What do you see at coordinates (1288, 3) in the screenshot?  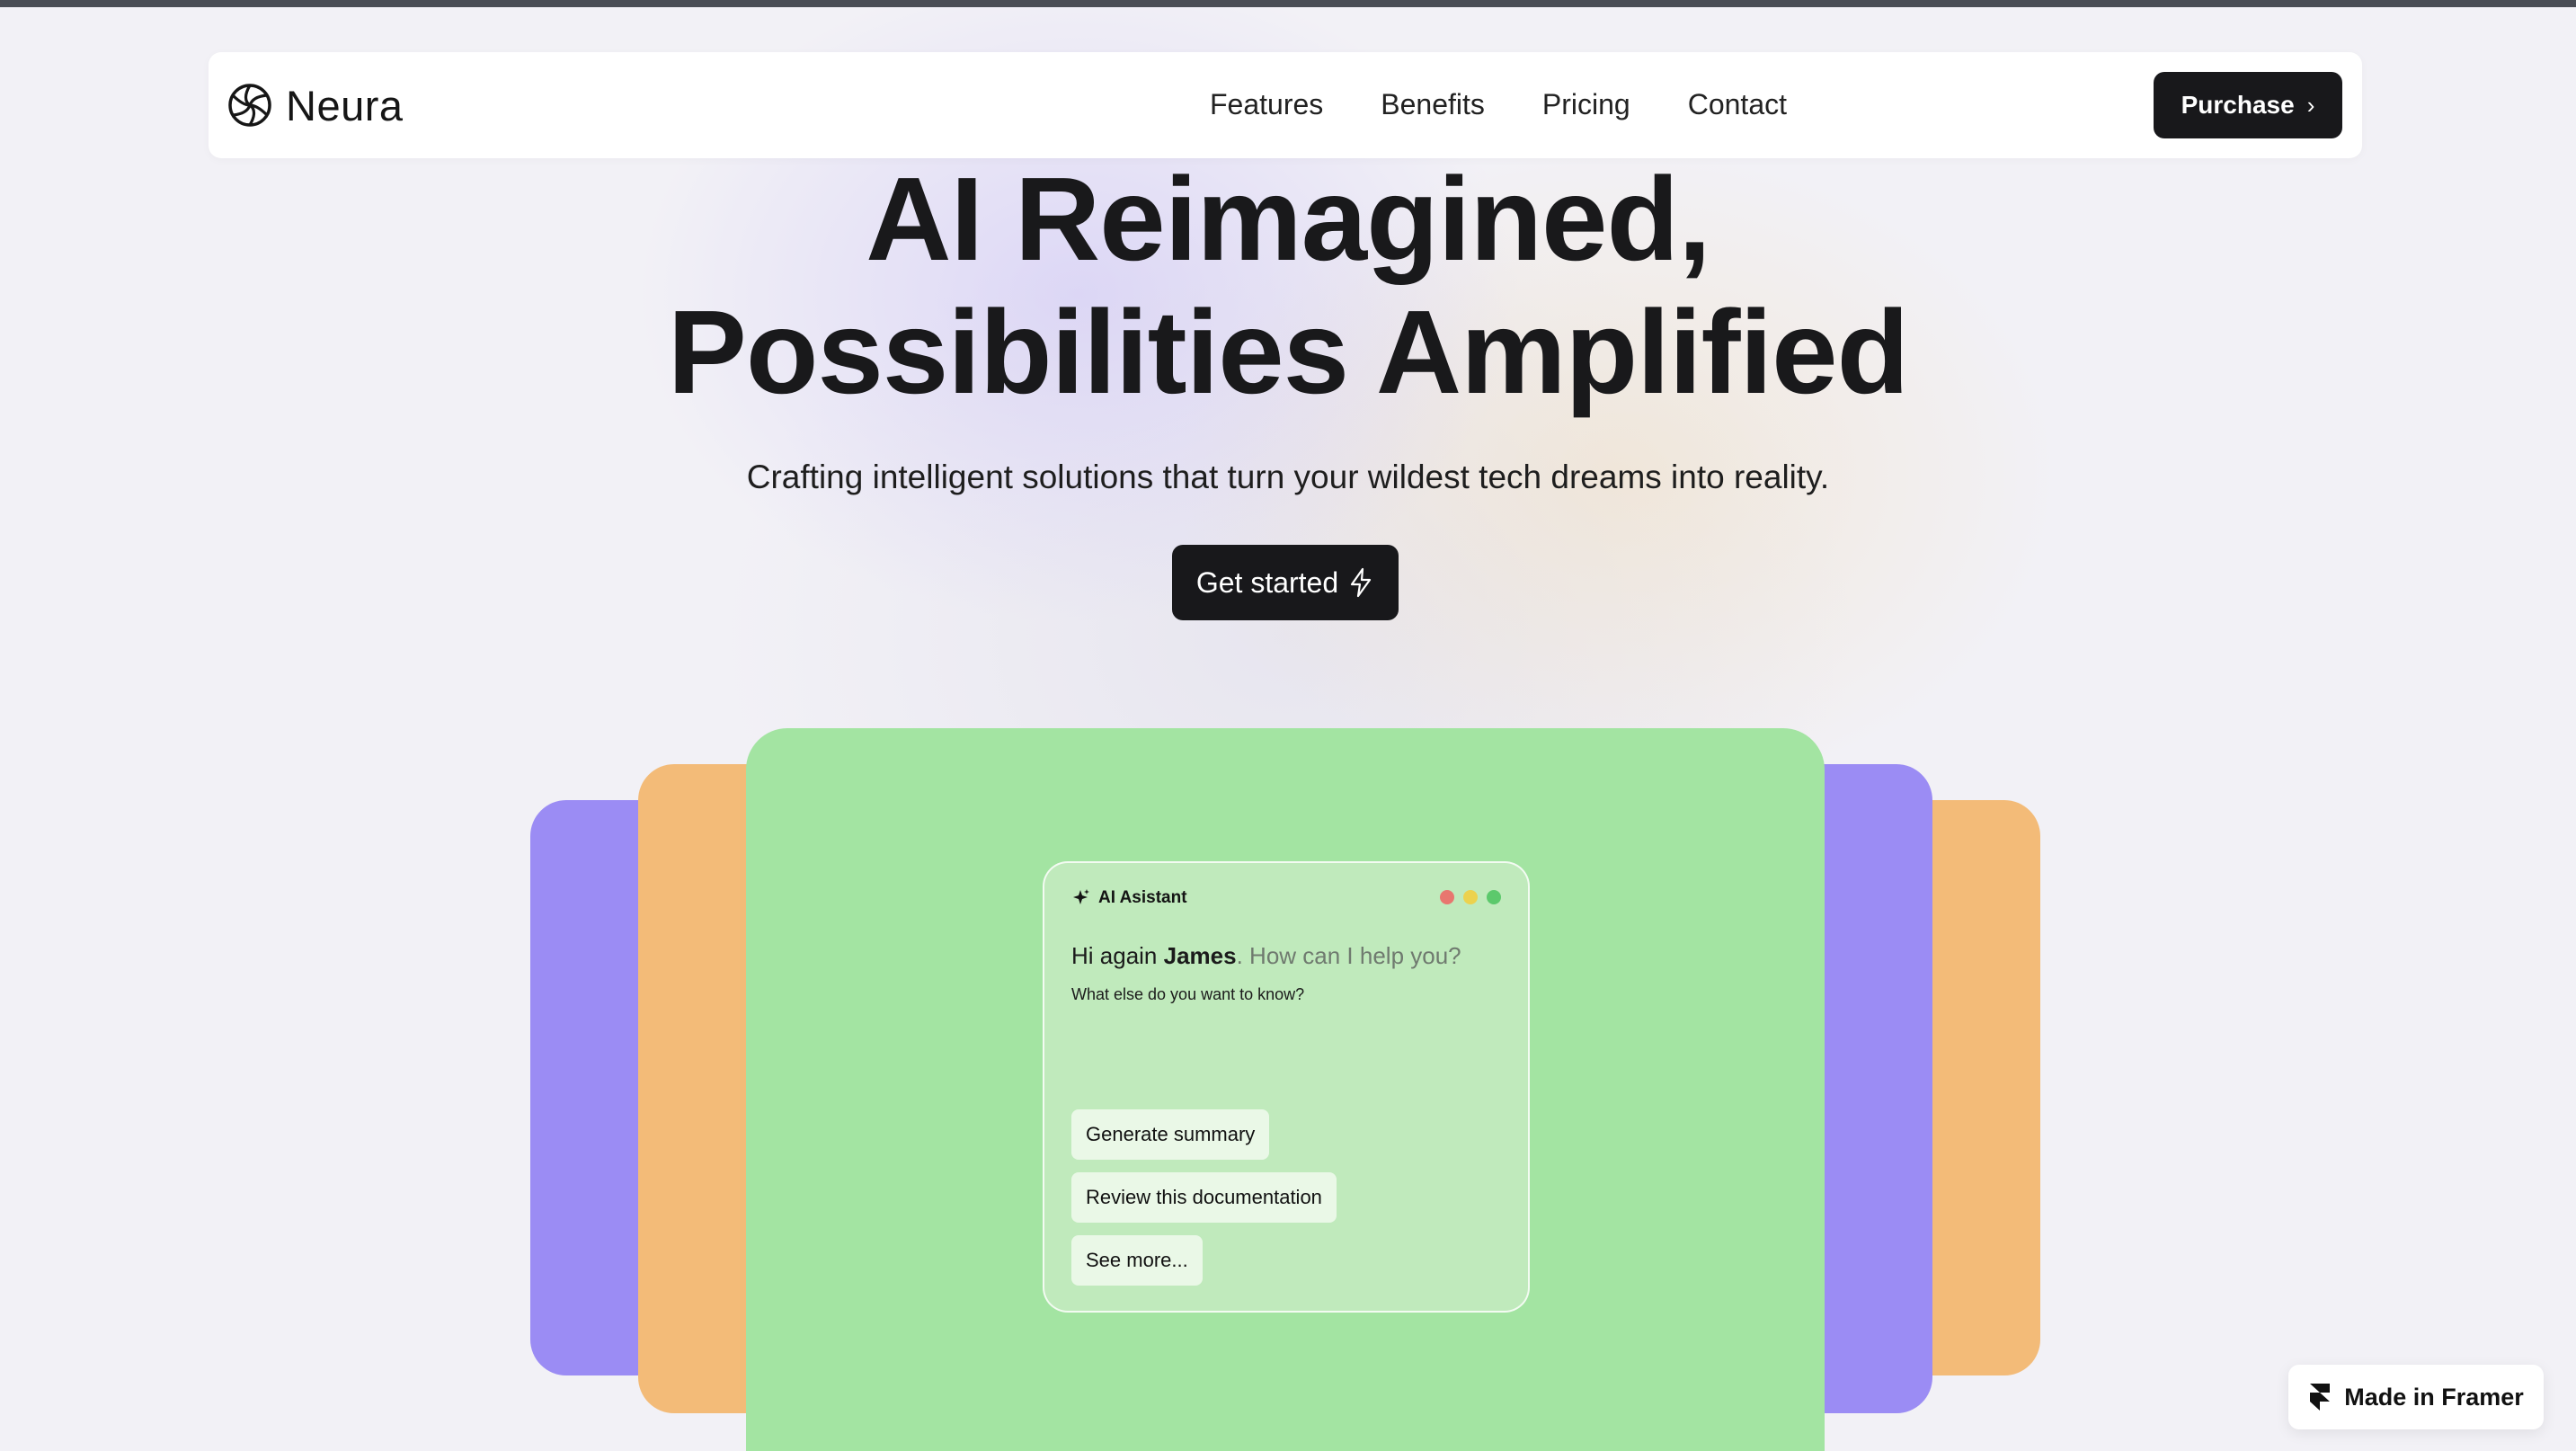 I see `window-top-bar` at bounding box center [1288, 3].